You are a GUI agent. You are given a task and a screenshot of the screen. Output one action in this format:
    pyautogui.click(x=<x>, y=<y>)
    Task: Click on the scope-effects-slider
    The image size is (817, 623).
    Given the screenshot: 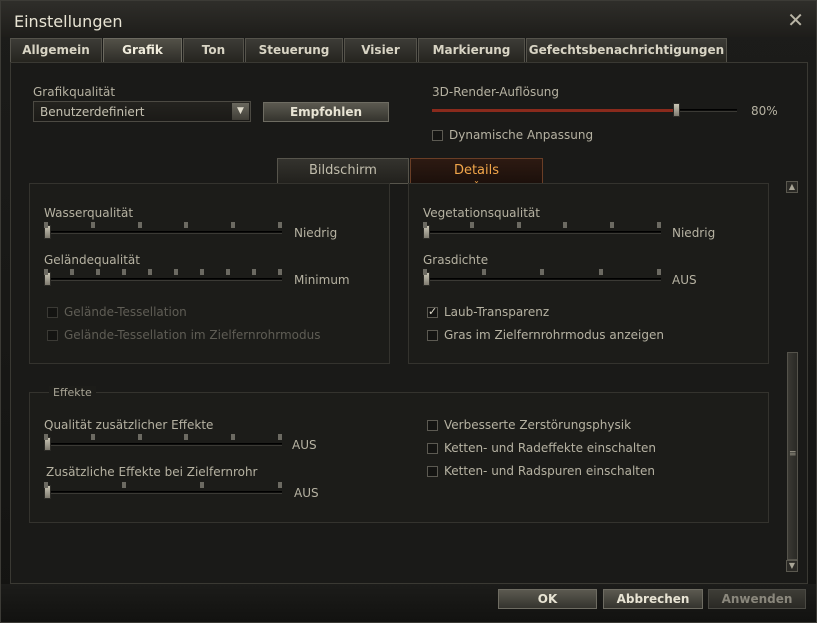 What is the action you would take?
    pyautogui.click(x=163, y=492)
    